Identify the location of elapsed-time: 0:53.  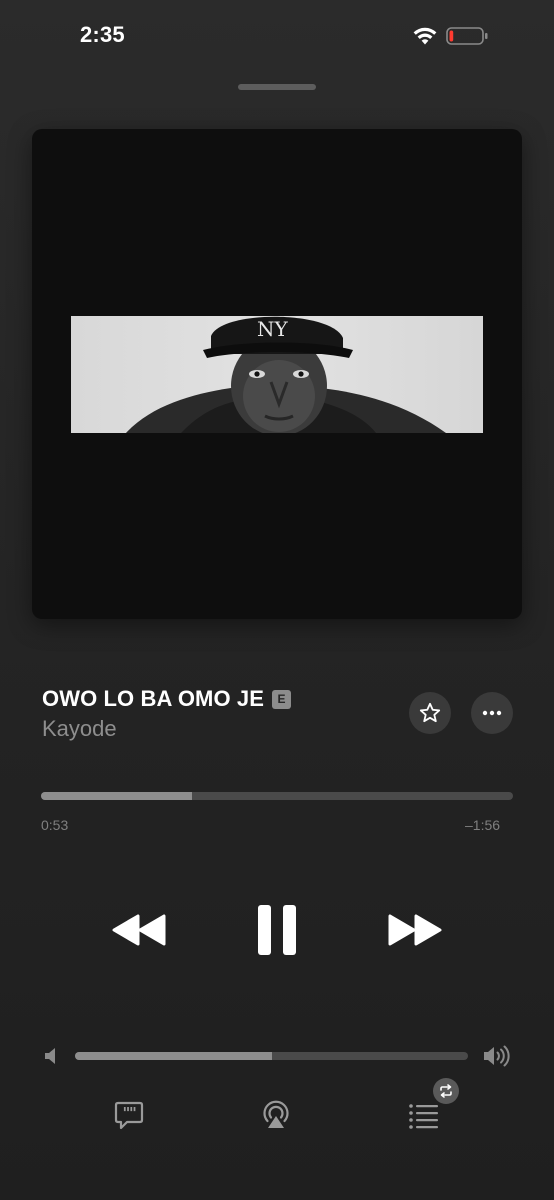
(55, 825).